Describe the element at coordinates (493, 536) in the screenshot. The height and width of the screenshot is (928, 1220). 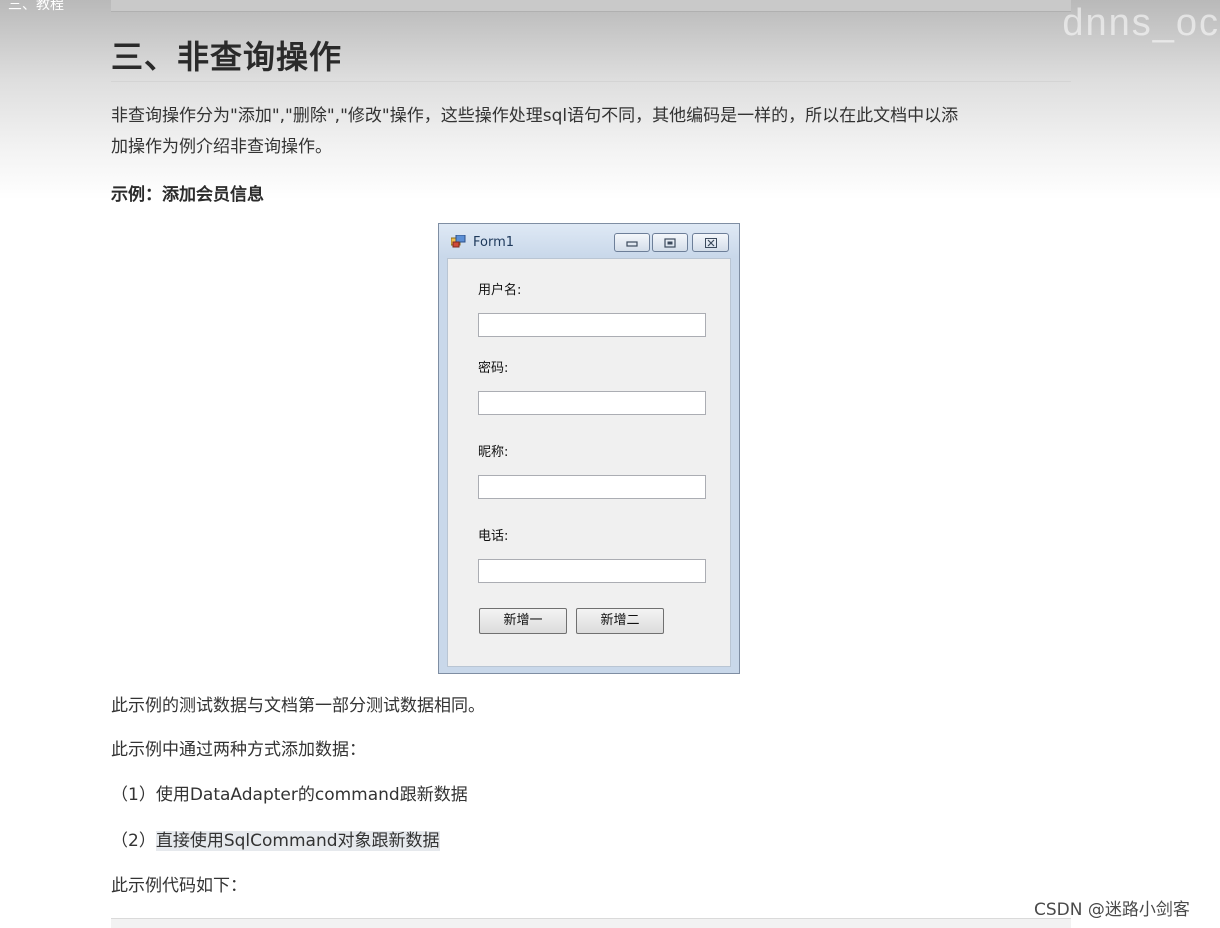
I see `phone-label: 电话:` at that location.